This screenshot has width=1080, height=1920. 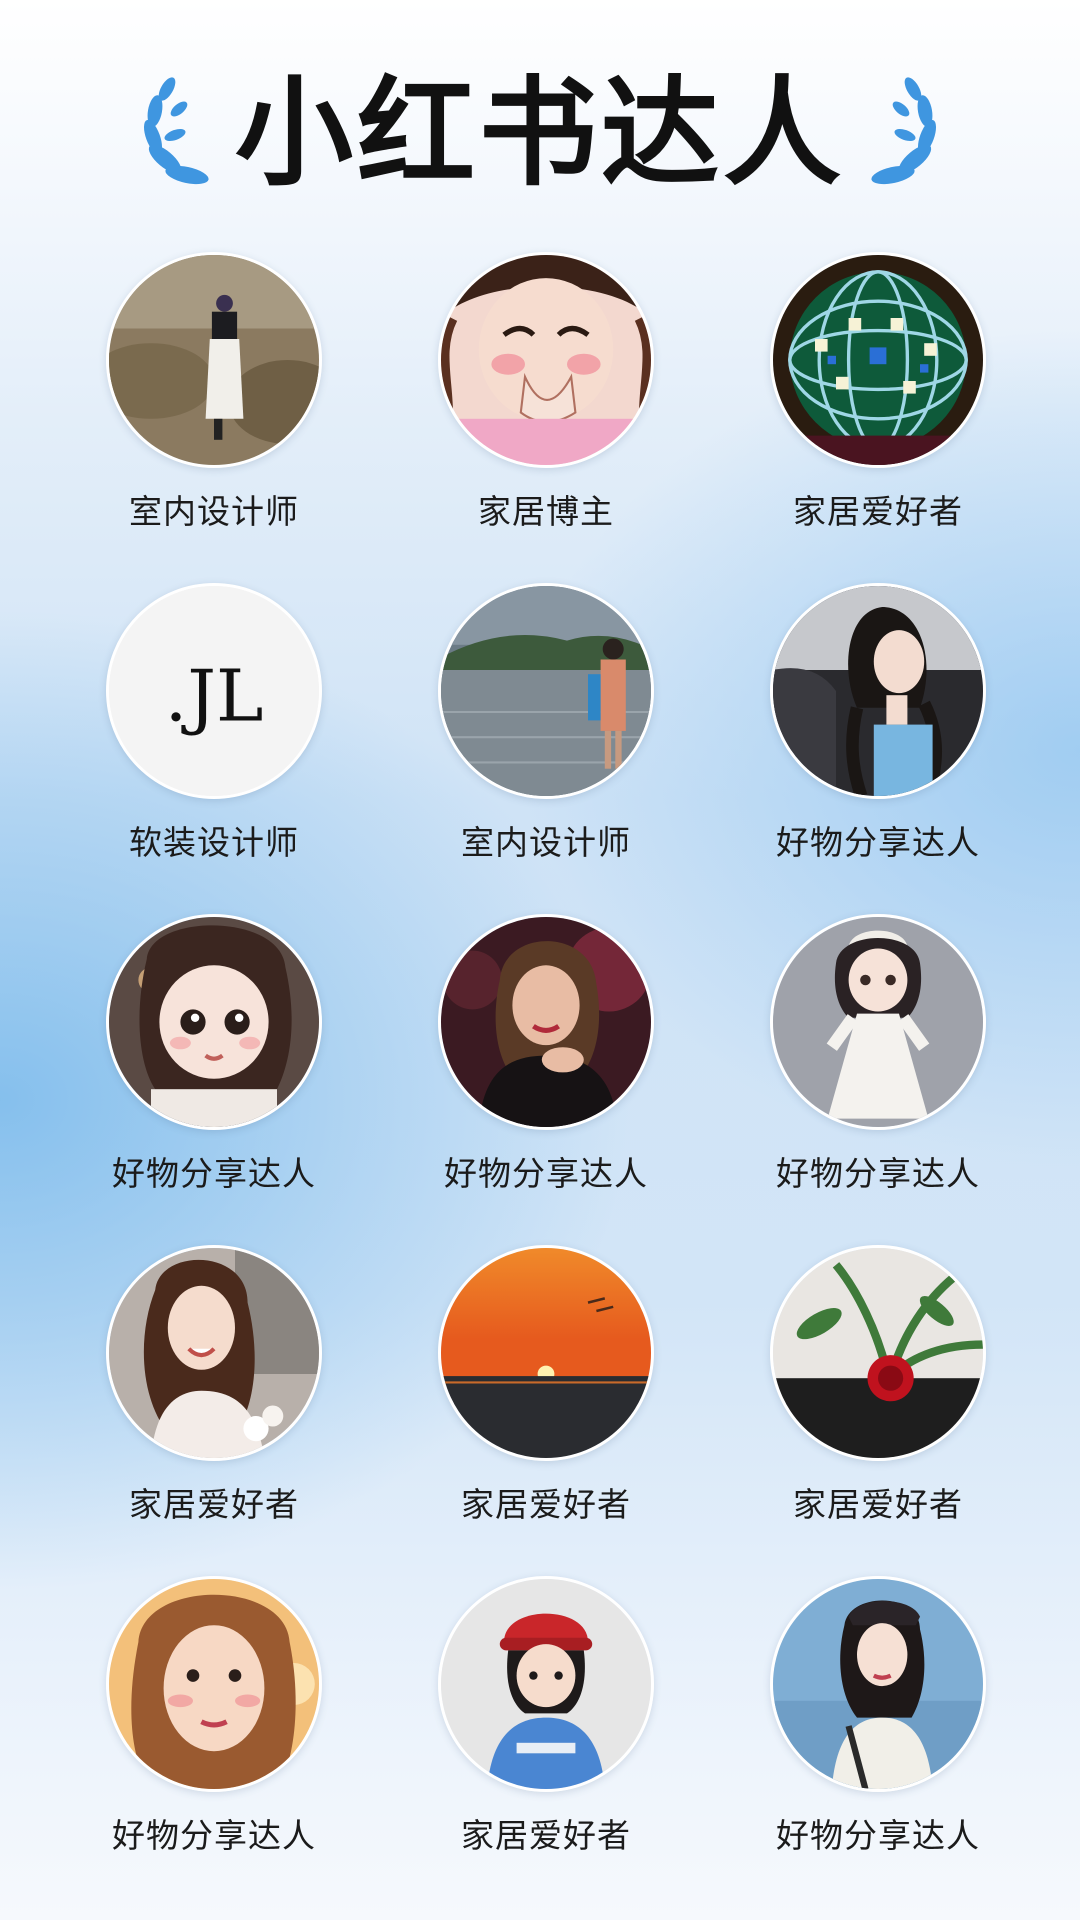 What do you see at coordinates (546, 1022) in the screenshot?
I see `avatar-woman-red-light-icon` at bounding box center [546, 1022].